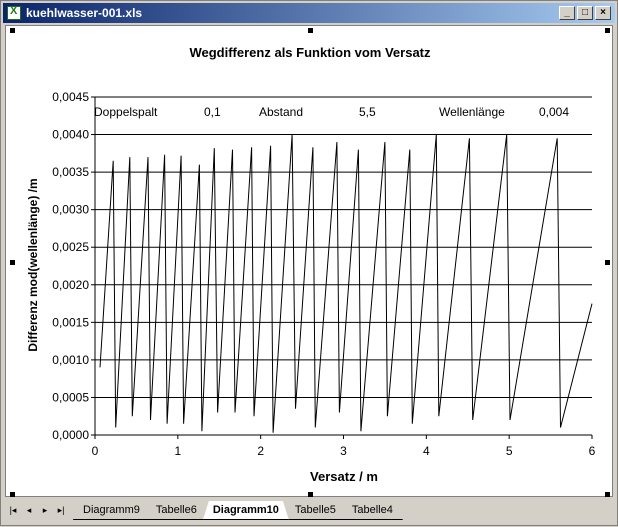 The width and height of the screenshot is (618, 527). What do you see at coordinates (212, 112) in the screenshot?
I see `annotation-value: 0,1` at bounding box center [212, 112].